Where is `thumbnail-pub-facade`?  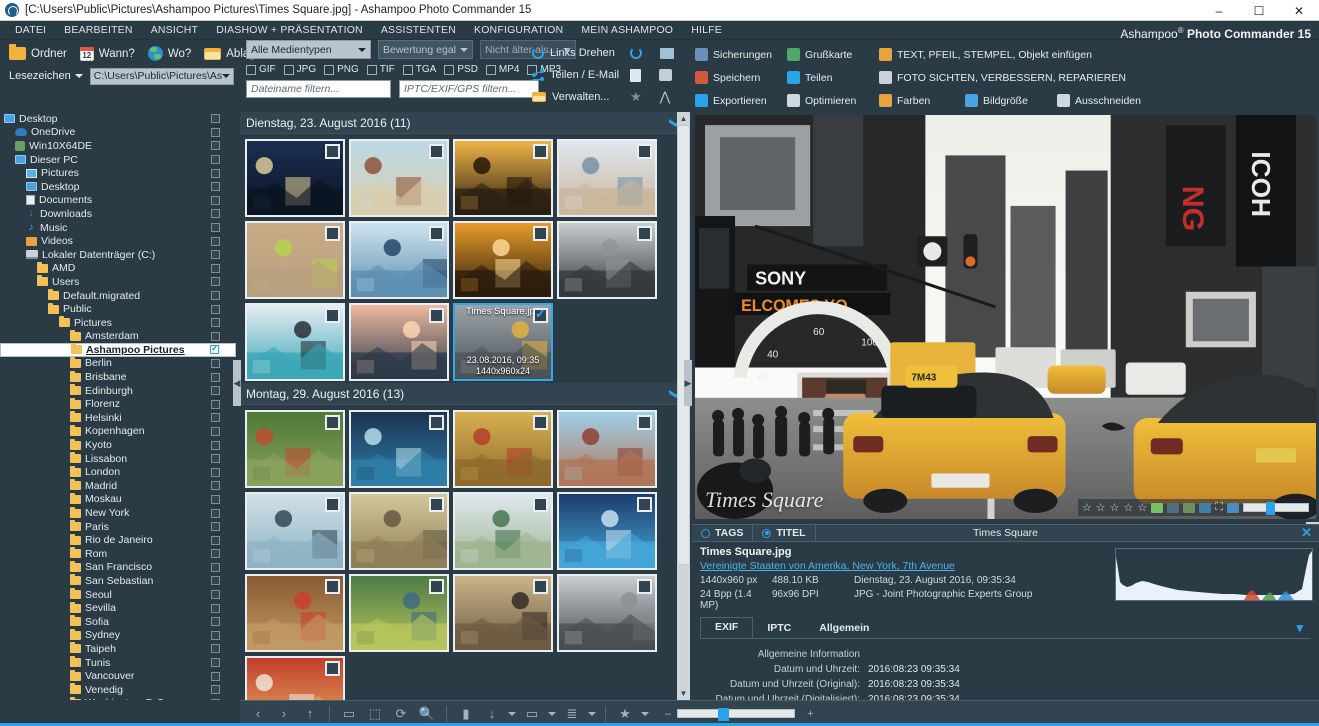
thumbnail-pub-facade is located at coordinates (295, 613).